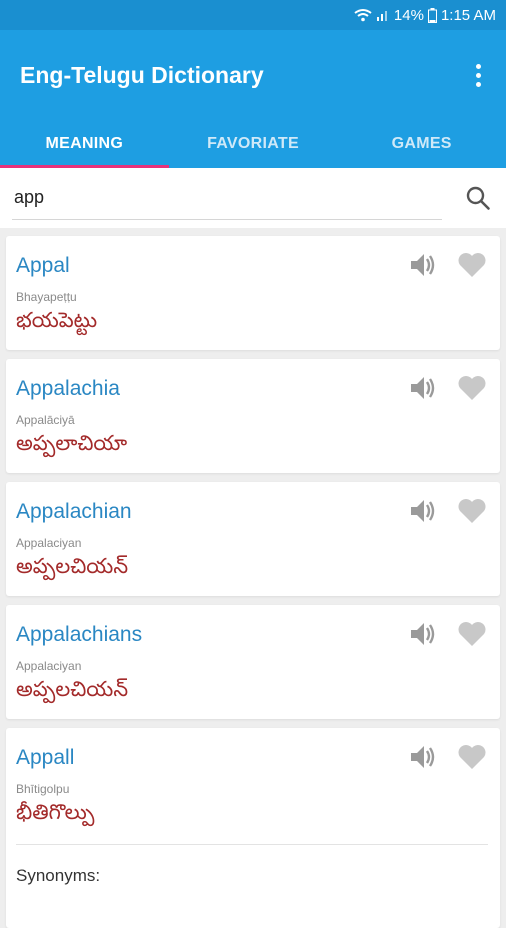 The height and width of the screenshot is (928, 506). What do you see at coordinates (45, 420) in the screenshot?
I see `entry-transliteration: Appalāciyā` at bounding box center [45, 420].